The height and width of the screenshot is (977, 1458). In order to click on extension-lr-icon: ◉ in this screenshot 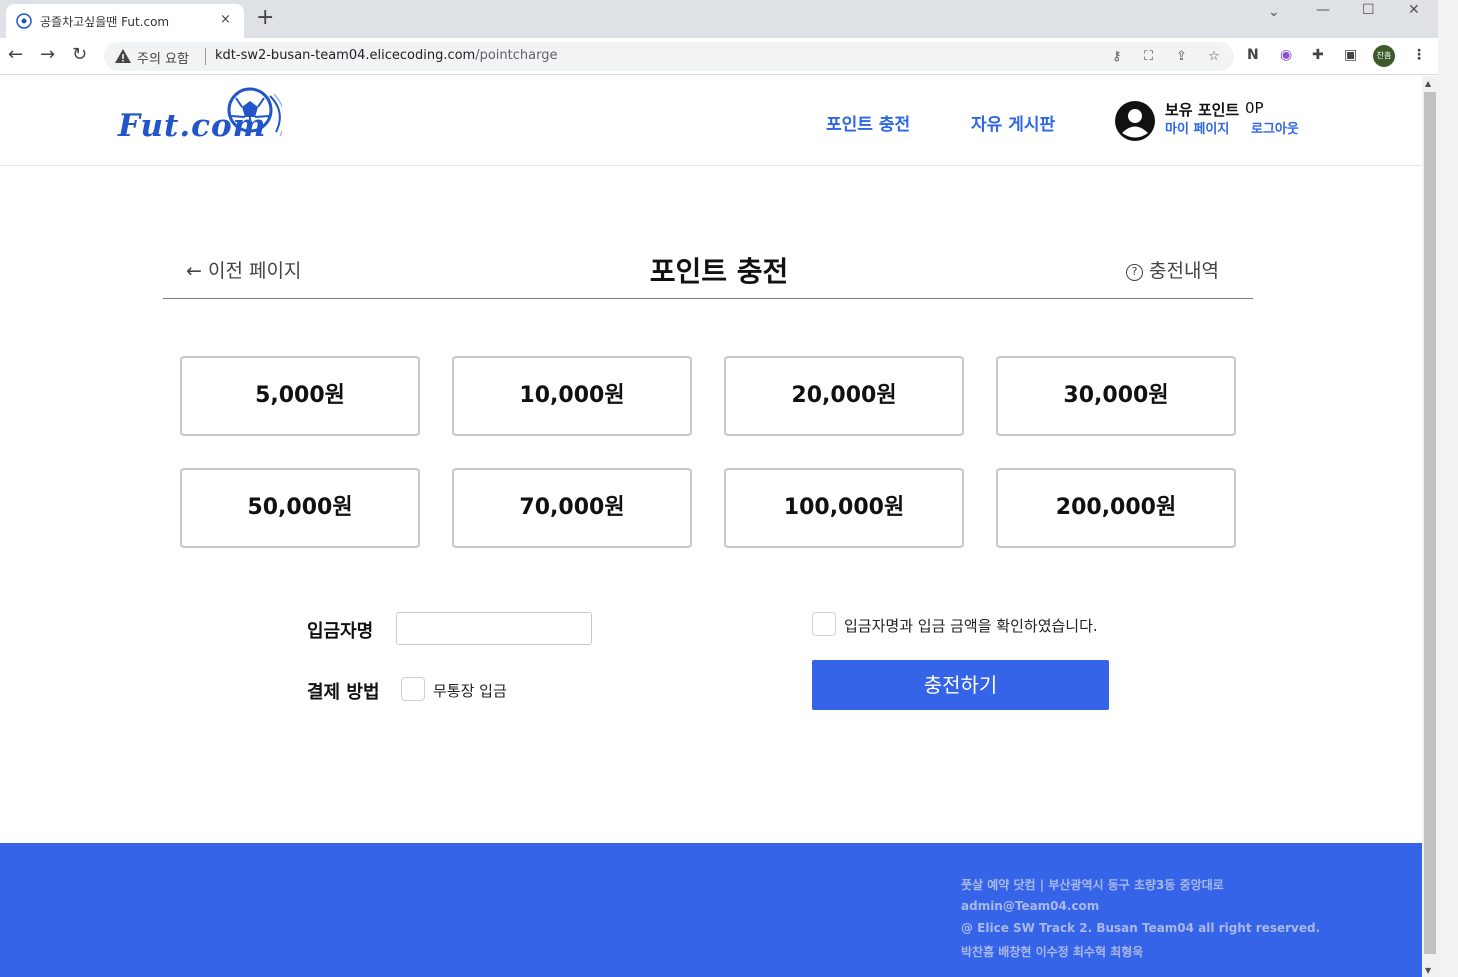, I will do `click(1286, 55)`.